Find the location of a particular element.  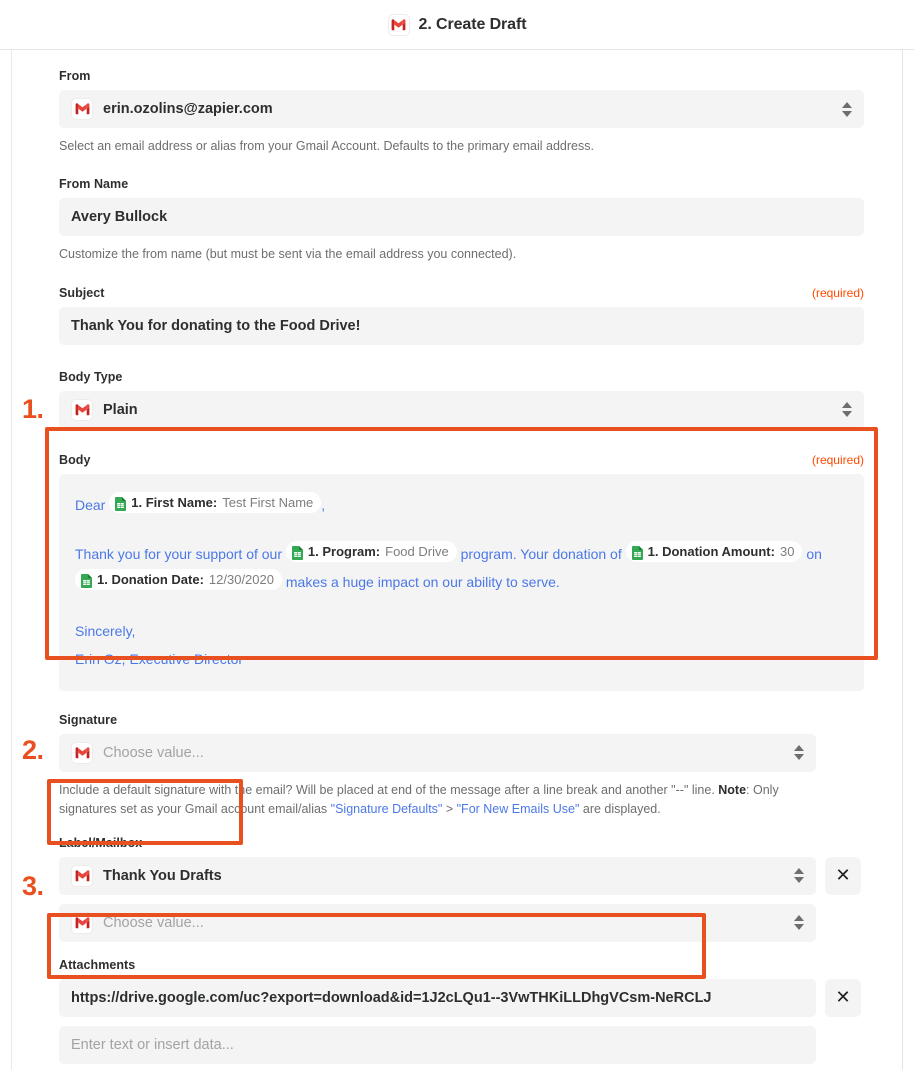

field-attachments-label: Attachments is located at coordinates (97, 964).